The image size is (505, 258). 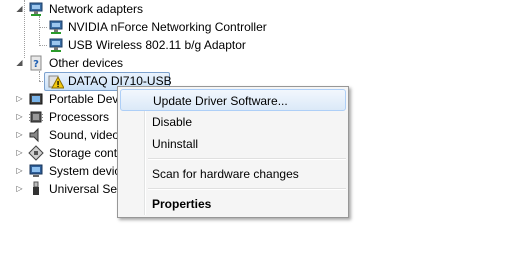 I want to click on tree-label: Storage contr, so click(x=85, y=153).